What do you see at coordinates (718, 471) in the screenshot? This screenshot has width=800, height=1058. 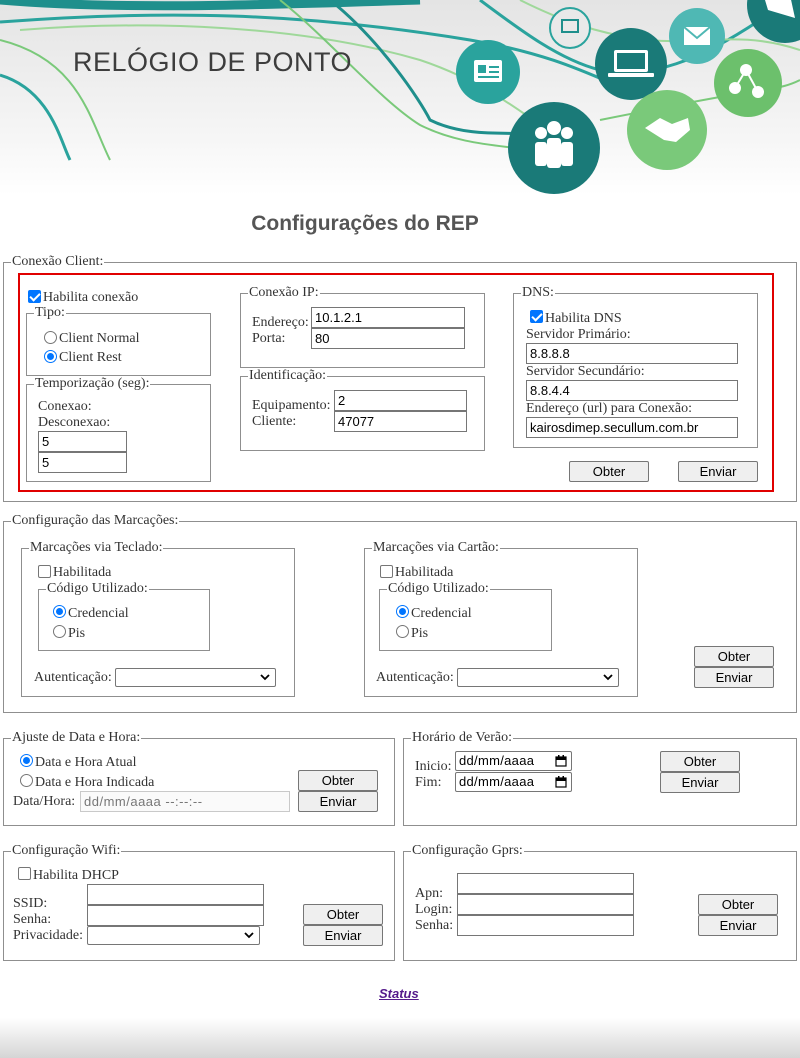 I see `conexao-enviar-button: Enviar` at bounding box center [718, 471].